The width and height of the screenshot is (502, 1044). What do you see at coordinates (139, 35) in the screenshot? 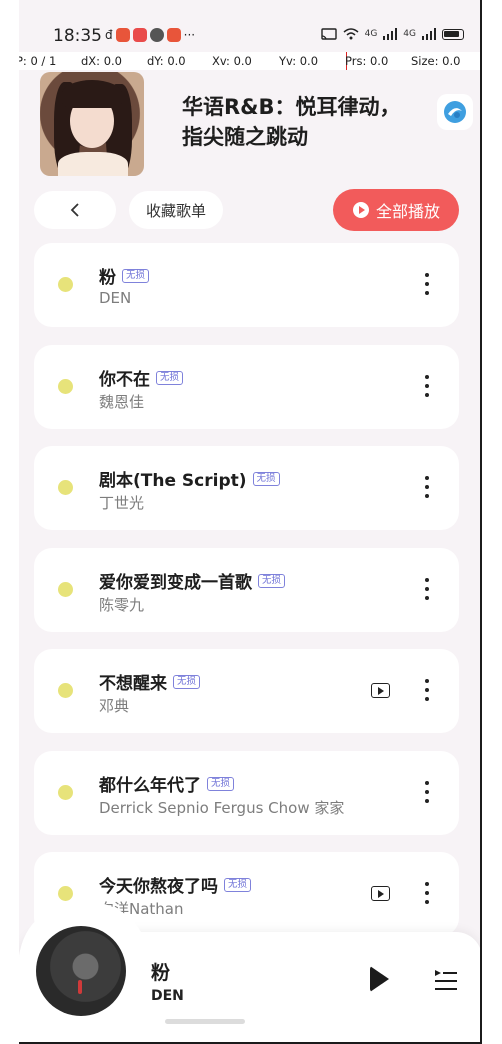
I see `app-notification-icon` at bounding box center [139, 35].